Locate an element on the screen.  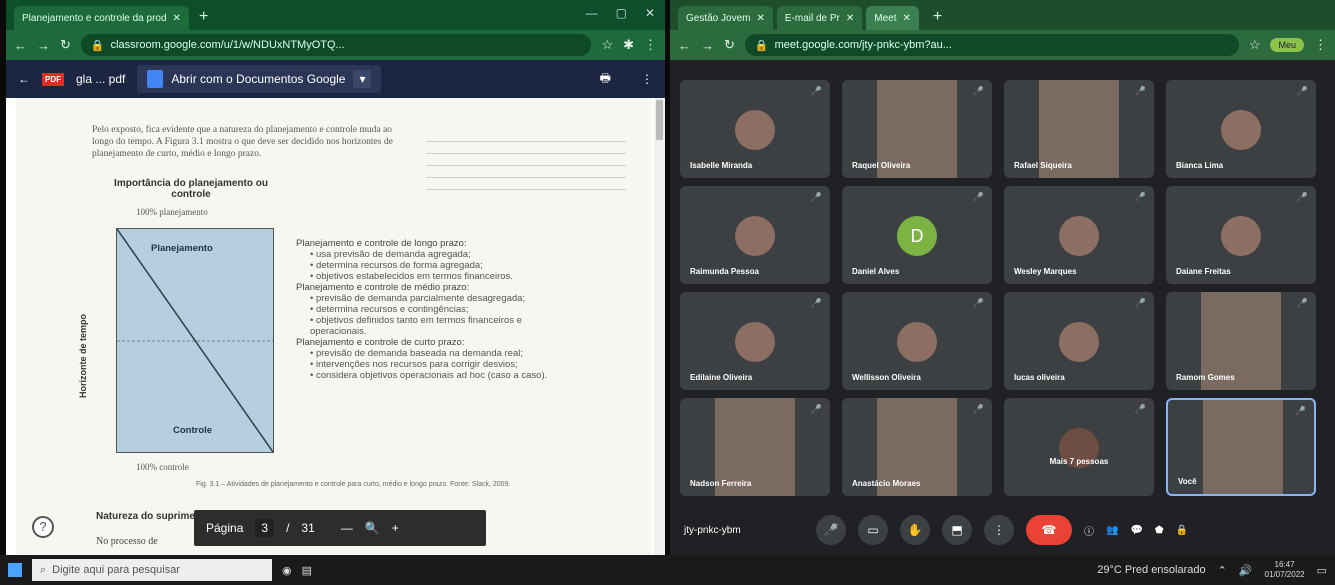
mic-icon: 🎤 is located at coordinates (831, 530).